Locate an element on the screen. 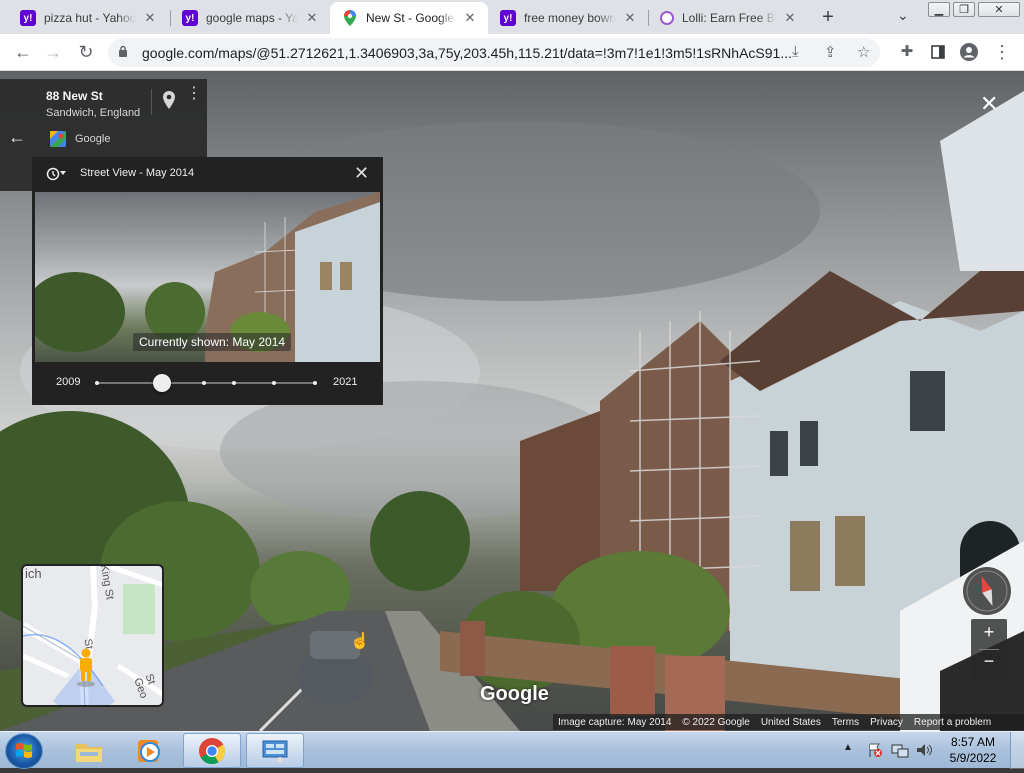  terms-link: Terms is located at coordinates (845, 722).